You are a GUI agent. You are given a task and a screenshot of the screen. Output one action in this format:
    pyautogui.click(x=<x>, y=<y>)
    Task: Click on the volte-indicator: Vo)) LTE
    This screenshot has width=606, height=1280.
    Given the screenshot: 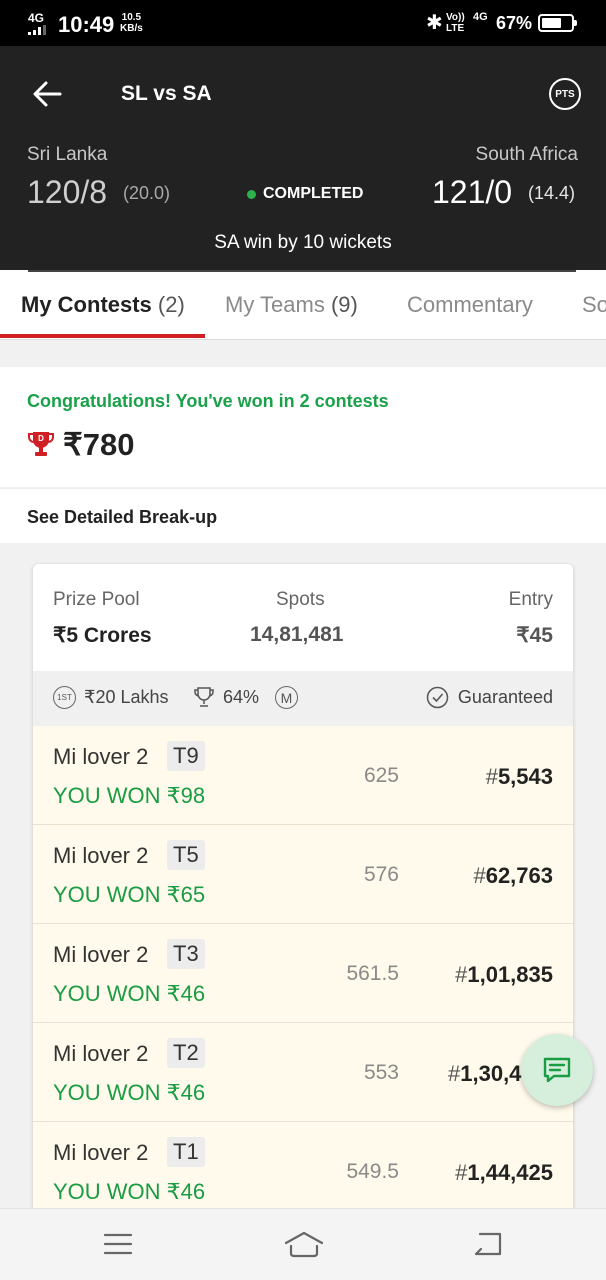 What is the action you would take?
    pyautogui.click(x=455, y=23)
    